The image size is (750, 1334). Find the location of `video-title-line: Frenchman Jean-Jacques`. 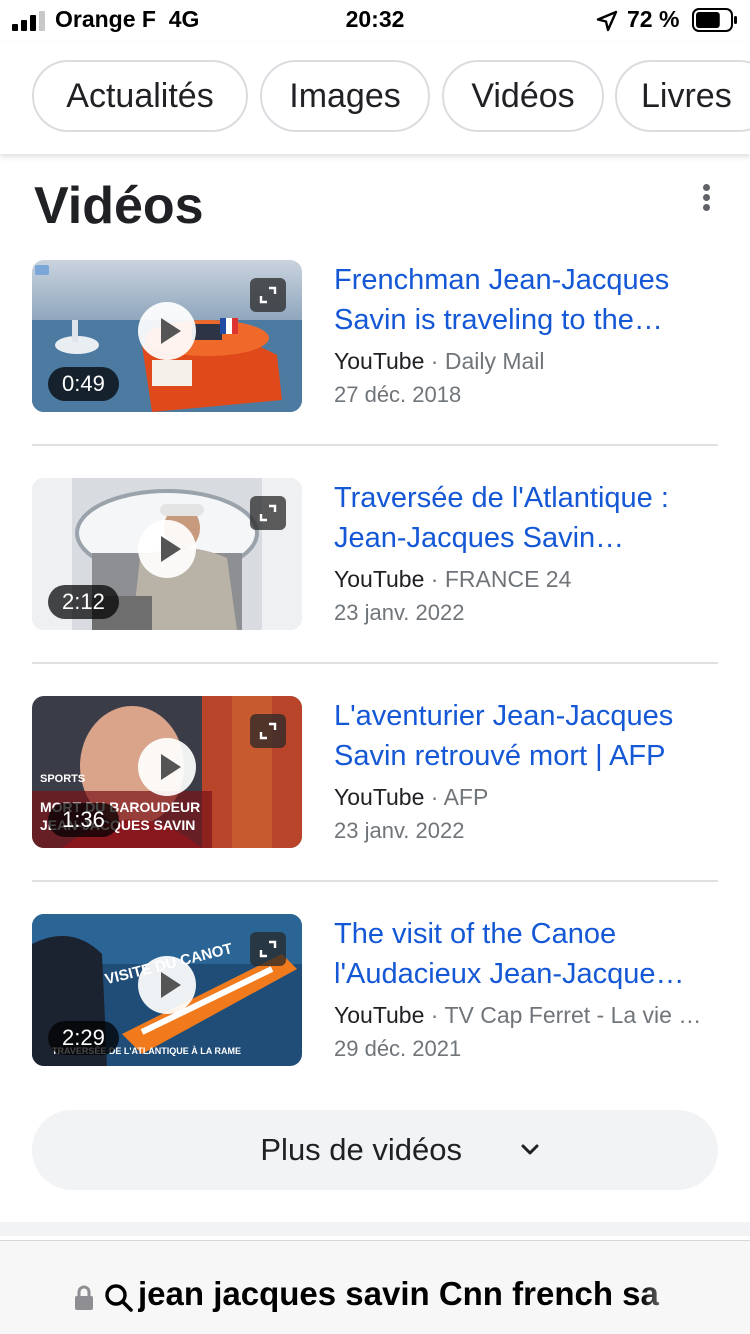

video-title-line: Frenchman Jean-Jacques is located at coordinates (502, 280).